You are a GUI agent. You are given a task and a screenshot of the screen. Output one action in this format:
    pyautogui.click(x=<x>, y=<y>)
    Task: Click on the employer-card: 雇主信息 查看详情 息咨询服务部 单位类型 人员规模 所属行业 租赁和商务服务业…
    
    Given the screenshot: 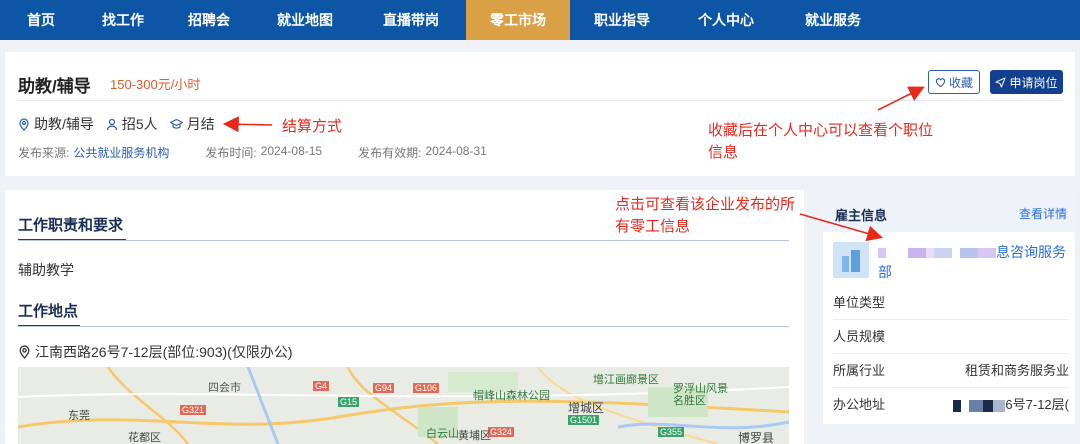 What is the action you would take?
    pyautogui.click(x=949, y=308)
    